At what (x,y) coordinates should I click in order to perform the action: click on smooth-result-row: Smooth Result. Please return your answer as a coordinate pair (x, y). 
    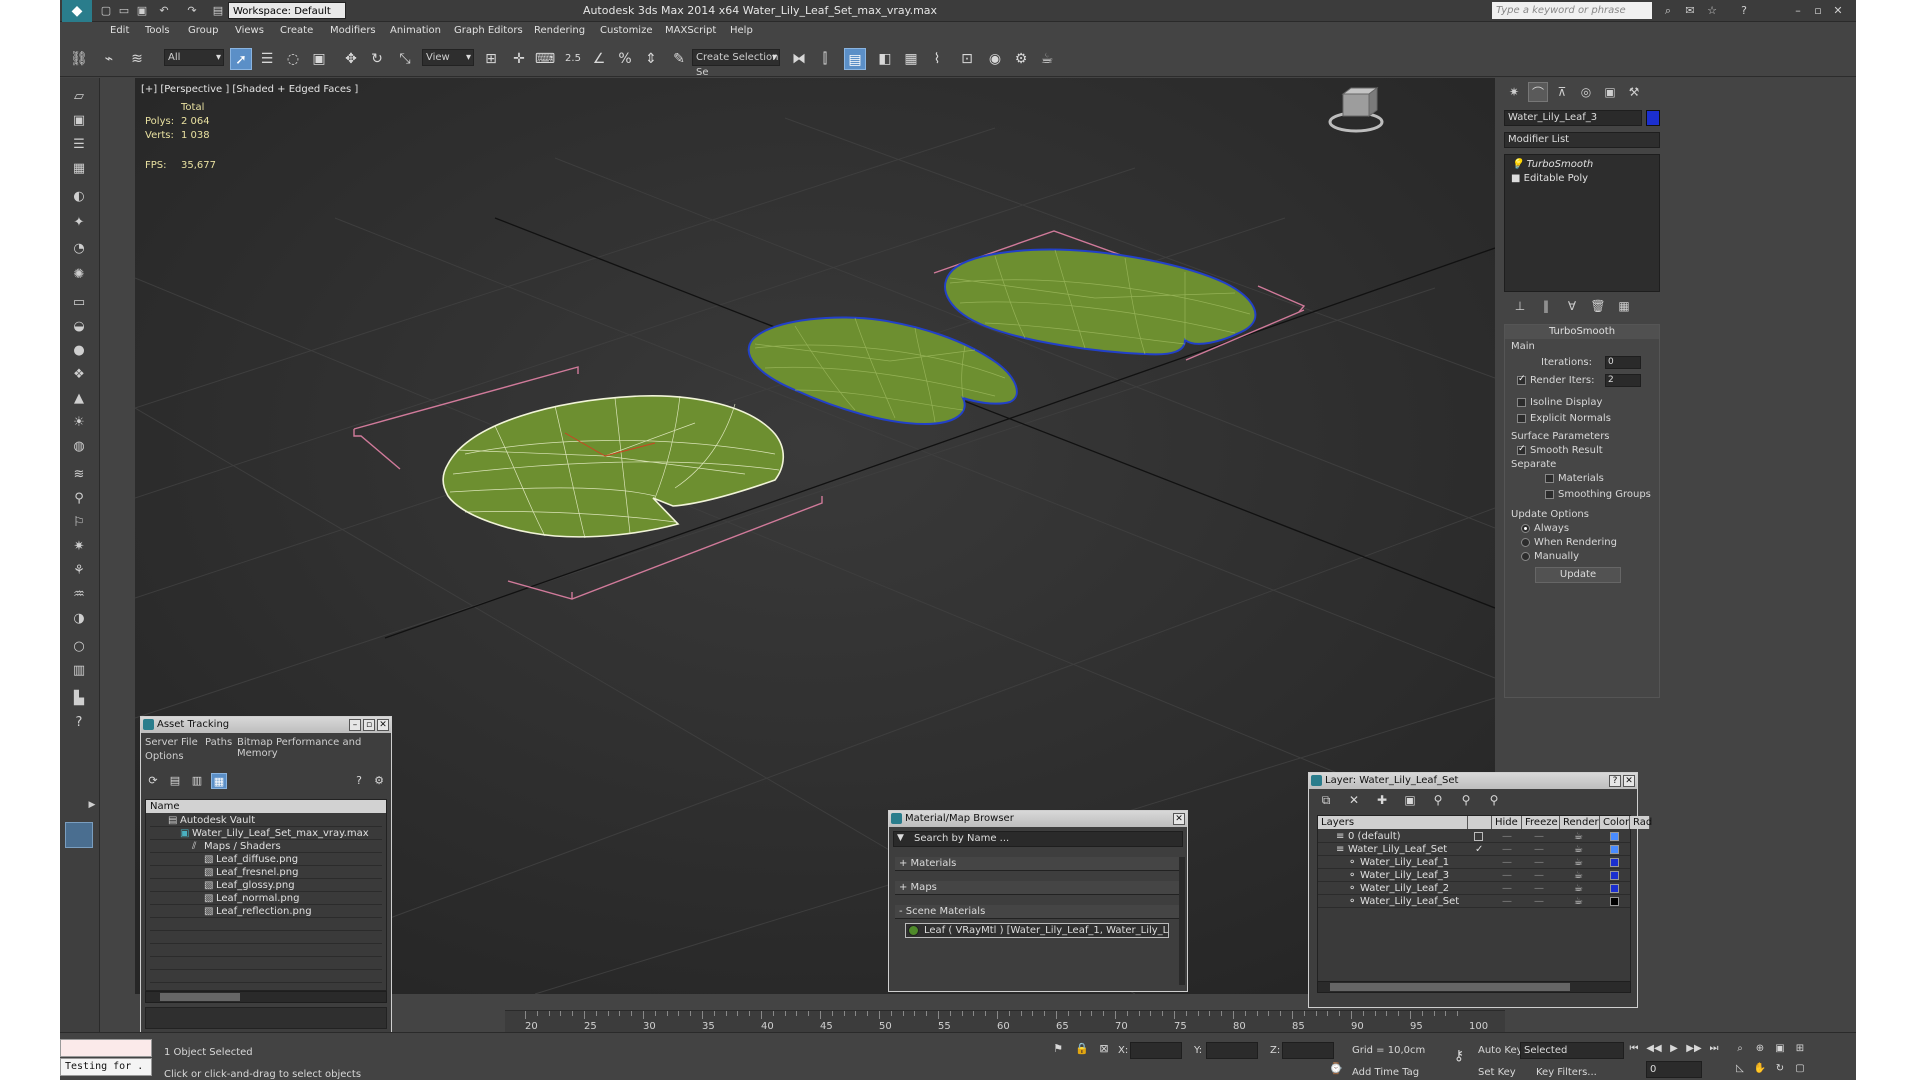
    Looking at the image, I should click on (1560, 450).